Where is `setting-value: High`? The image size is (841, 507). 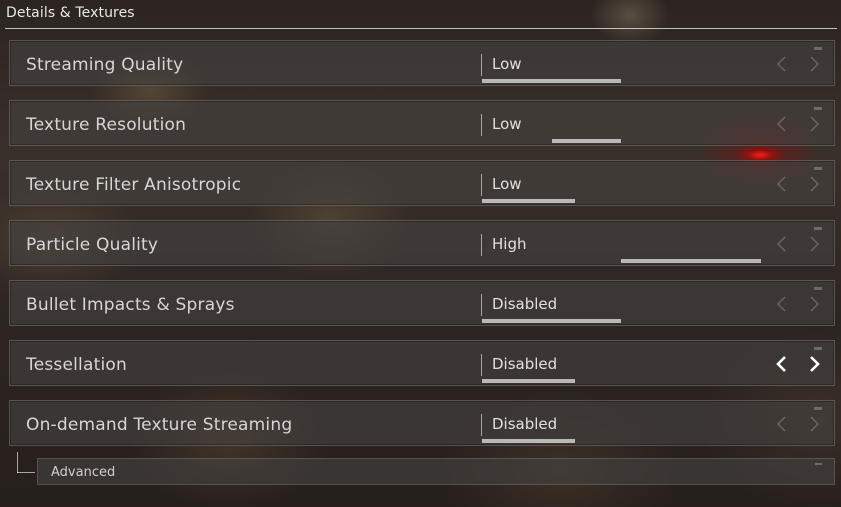 setting-value: High is located at coordinates (509, 244).